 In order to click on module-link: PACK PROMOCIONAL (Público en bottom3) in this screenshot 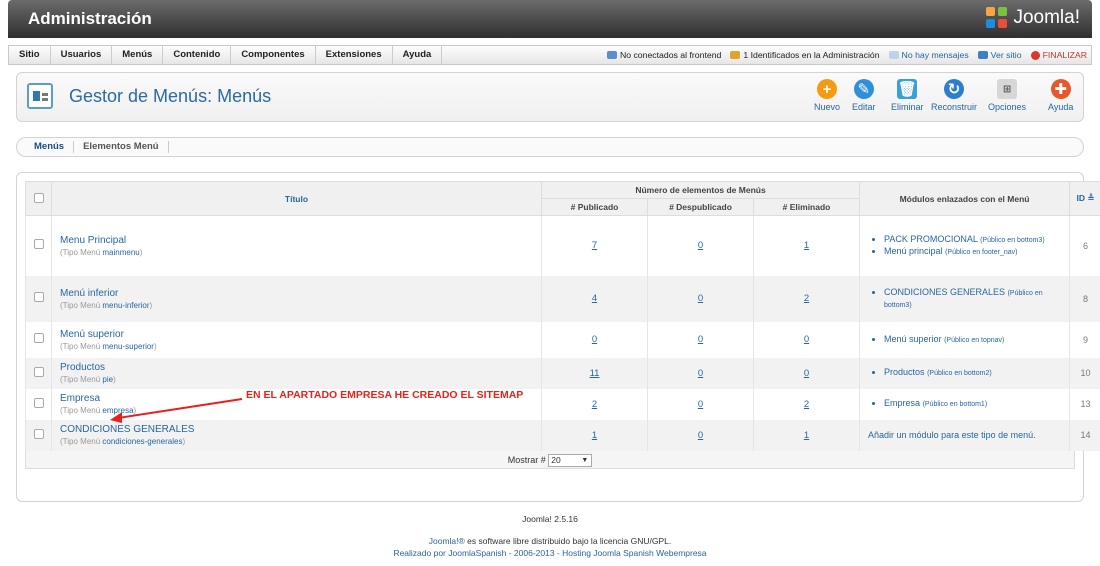, I will do `click(975, 240)`.